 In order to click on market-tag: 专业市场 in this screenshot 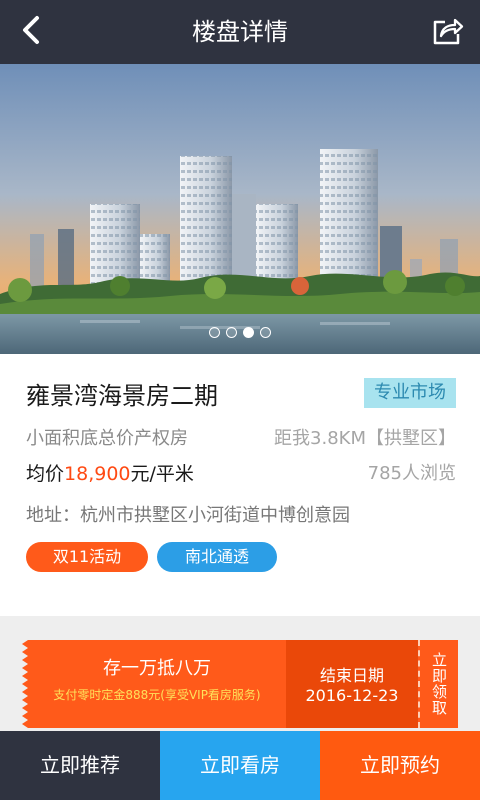, I will do `click(410, 393)`.